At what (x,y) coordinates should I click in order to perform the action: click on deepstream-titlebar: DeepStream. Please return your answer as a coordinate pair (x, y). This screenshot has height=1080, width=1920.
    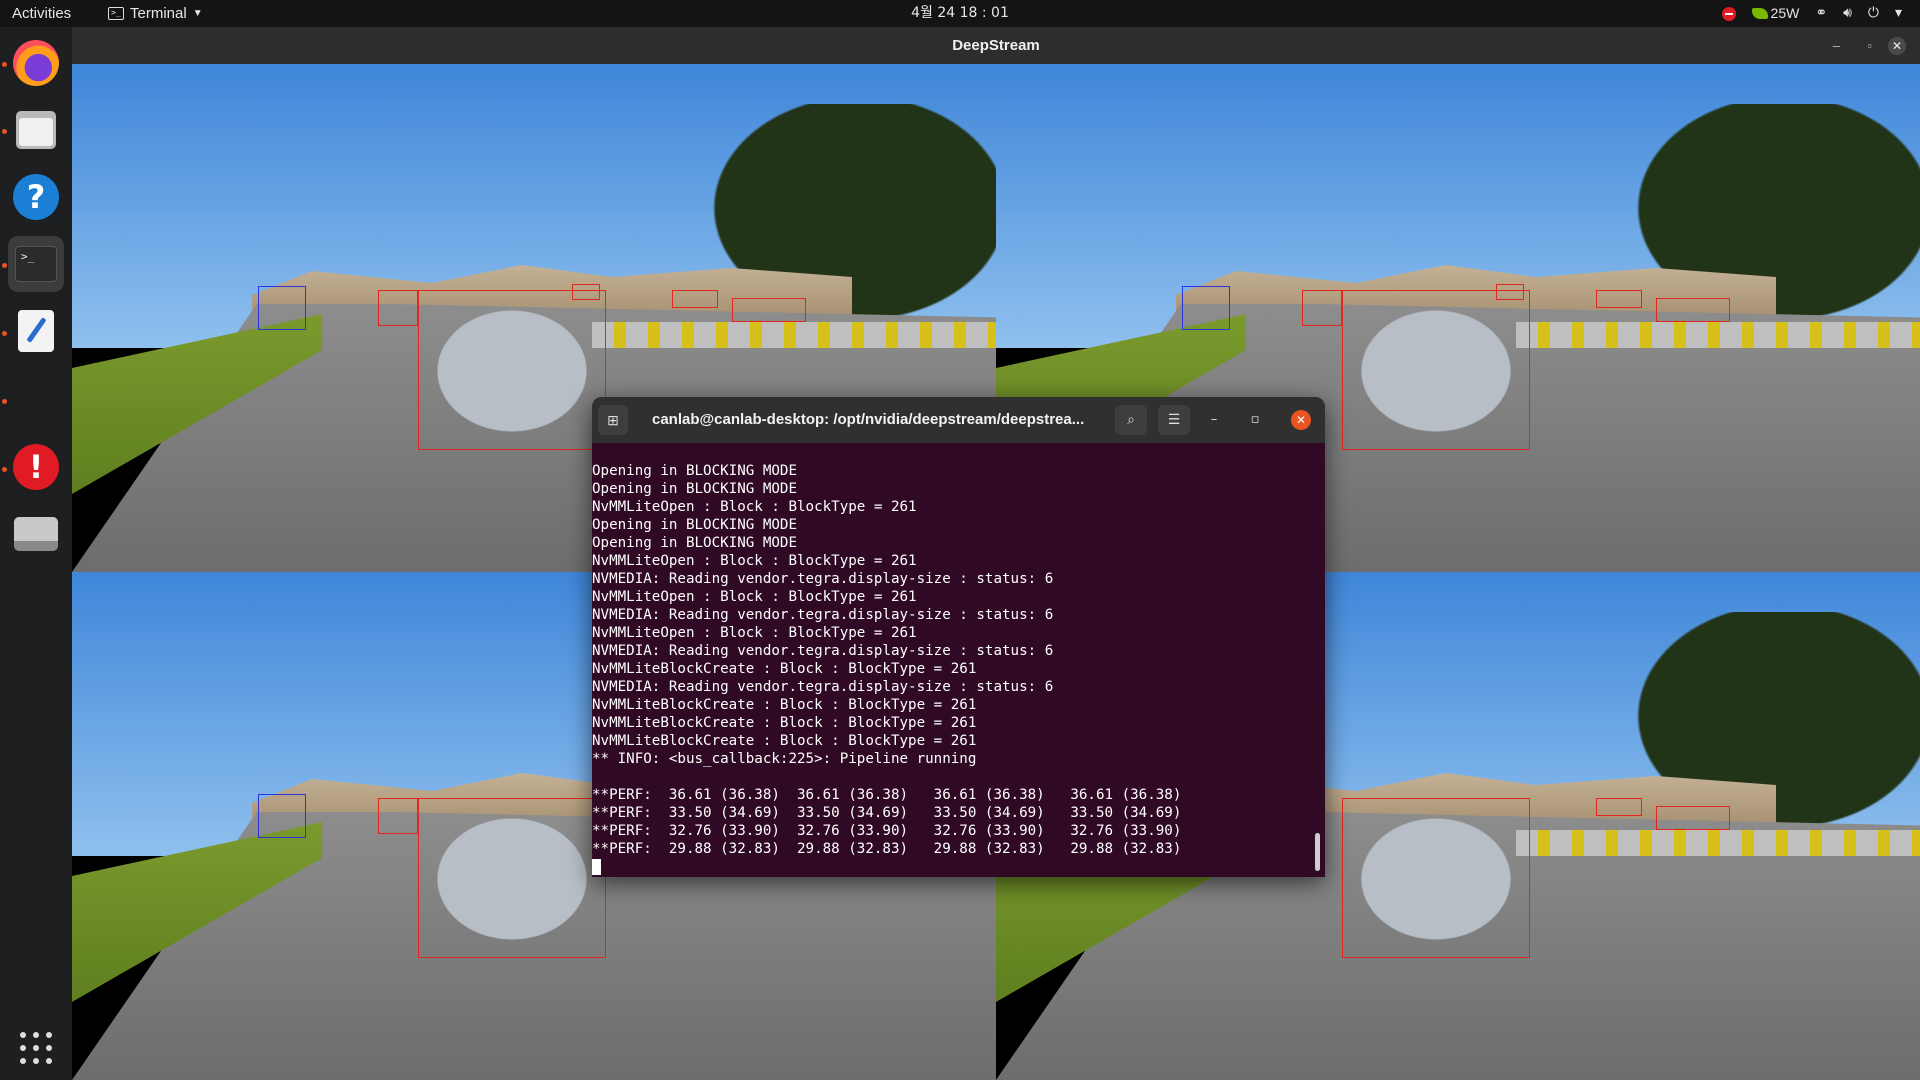
    Looking at the image, I should click on (996, 45).